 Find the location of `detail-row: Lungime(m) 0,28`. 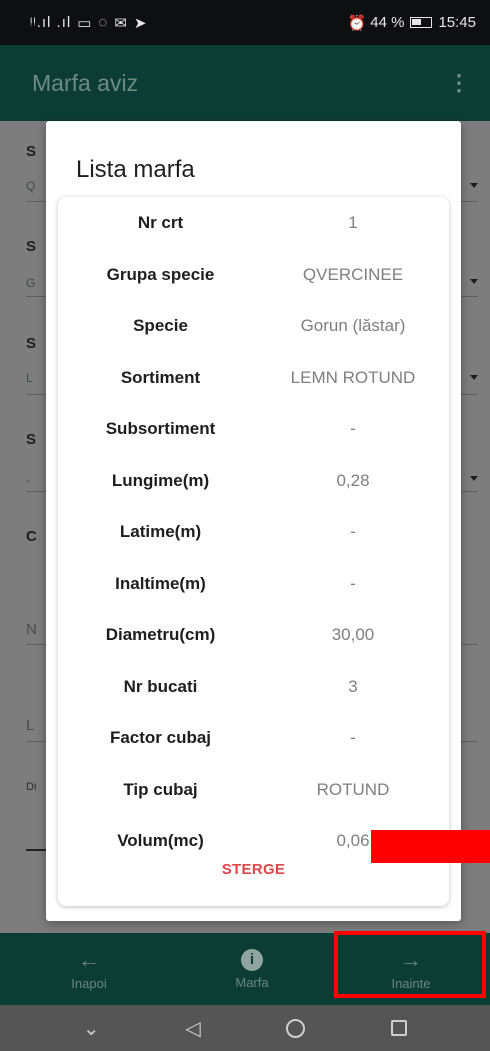

detail-row: Lungime(m) 0,28 is located at coordinates (253, 481).